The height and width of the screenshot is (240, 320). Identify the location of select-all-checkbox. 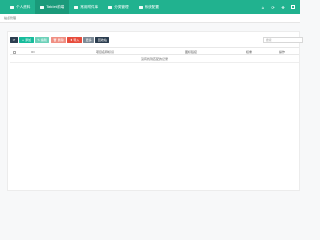
(14, 52).